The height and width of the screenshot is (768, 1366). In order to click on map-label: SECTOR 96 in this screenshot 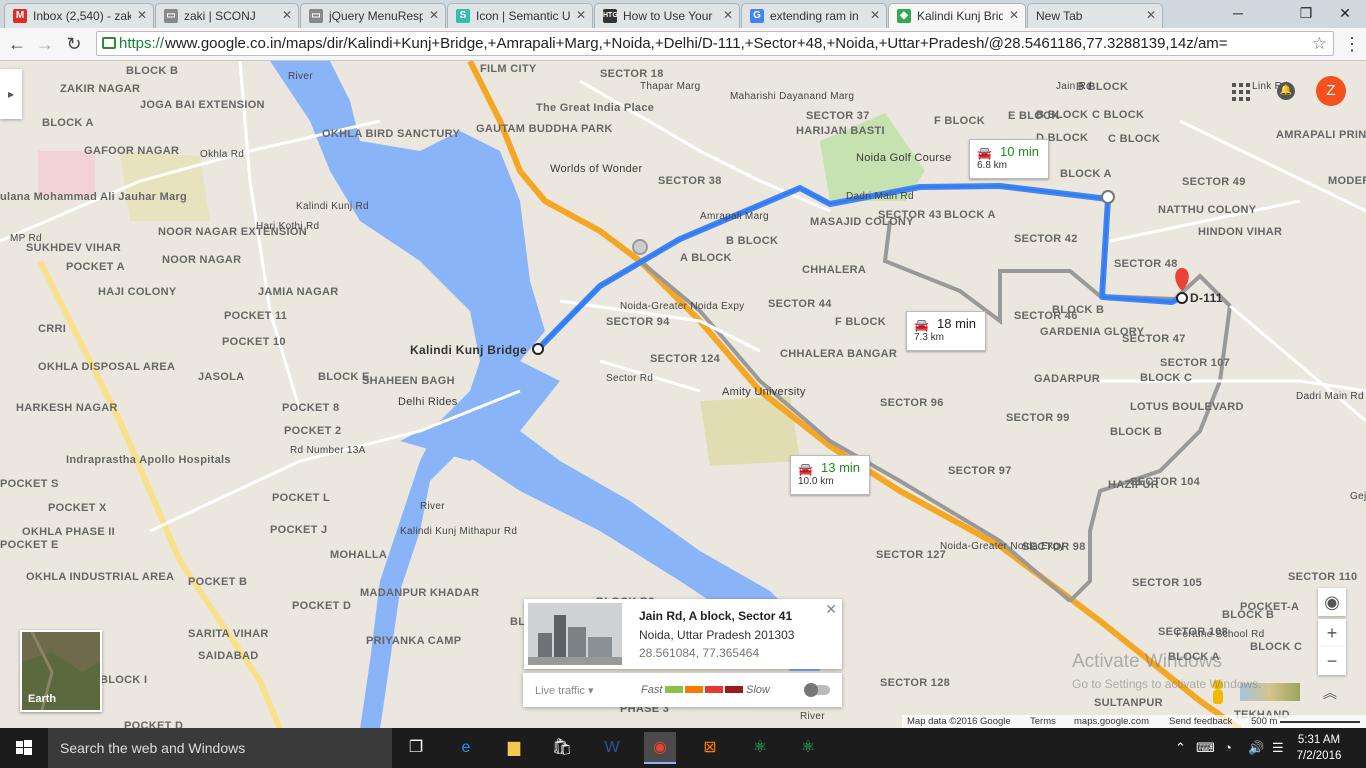, I will do `click(912, 403)`.